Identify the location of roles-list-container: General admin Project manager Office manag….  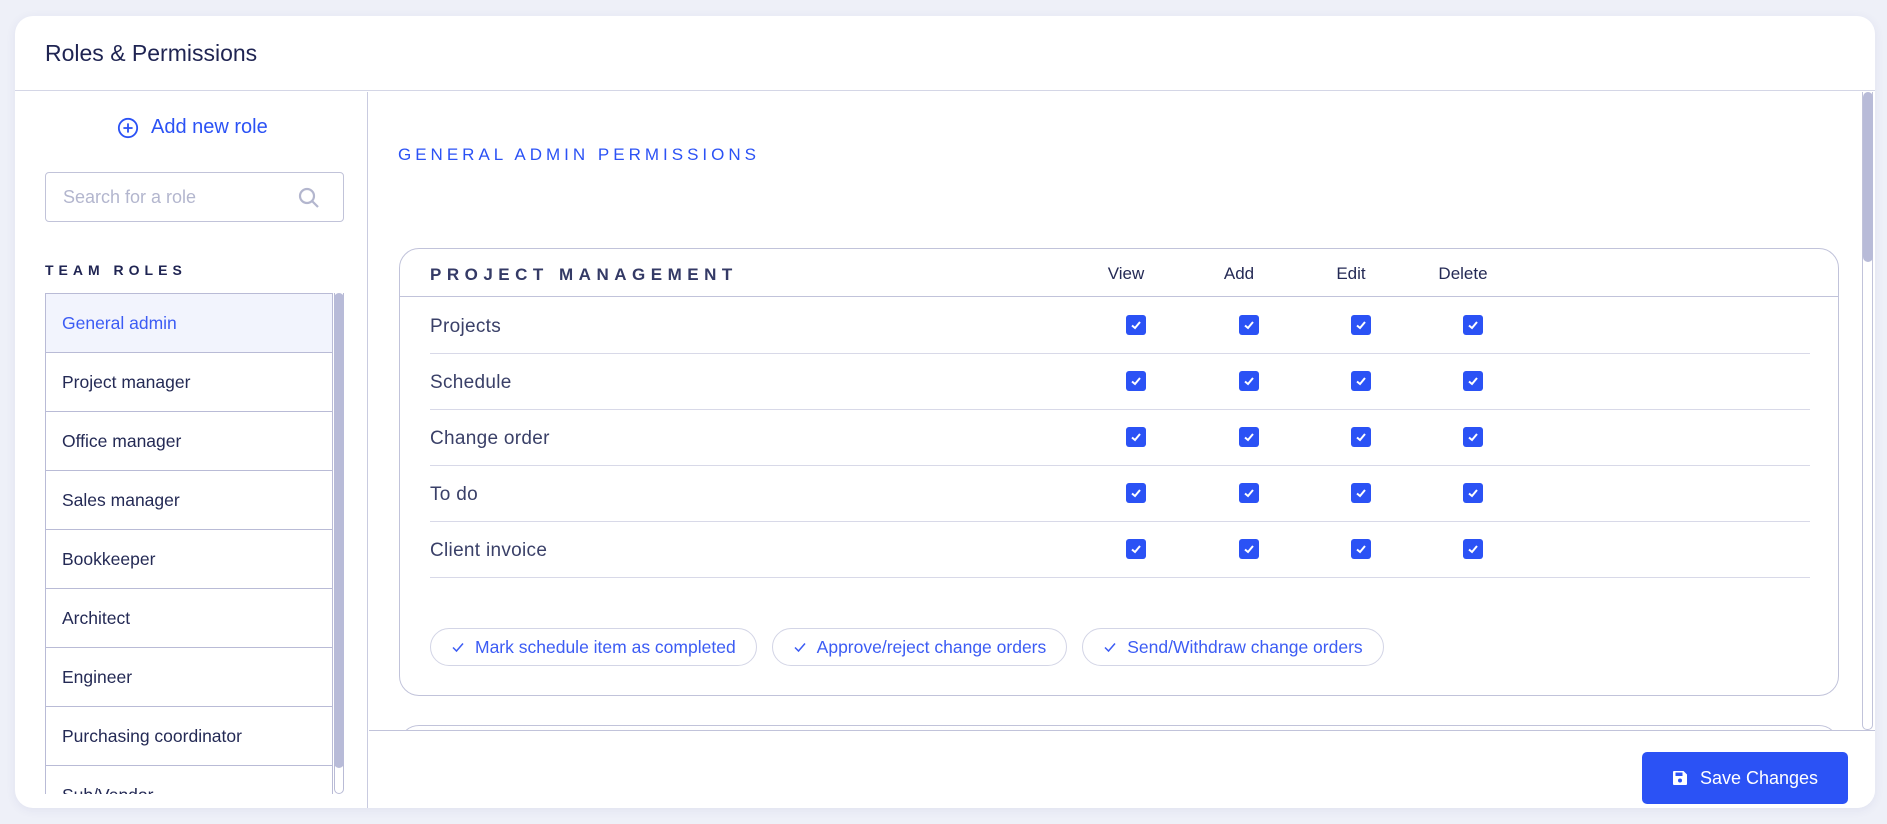
(195, 543).